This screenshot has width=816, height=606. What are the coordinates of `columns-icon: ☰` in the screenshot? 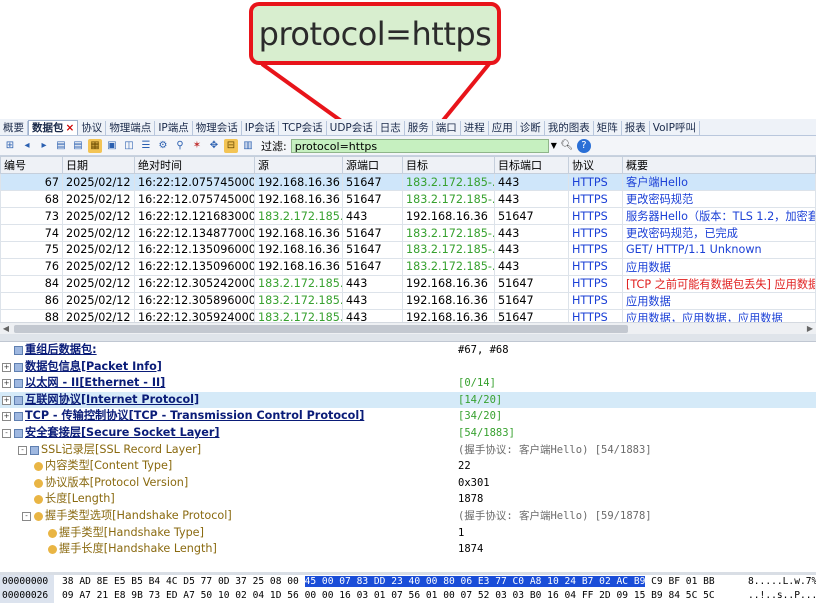 It's located at (146, 146).